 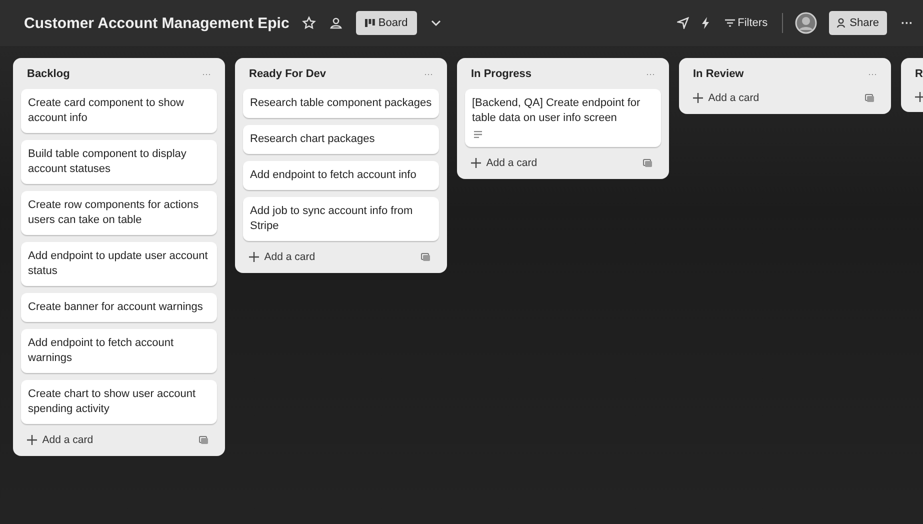 I want to click on avatar-icon, so click(x=805, y=23).